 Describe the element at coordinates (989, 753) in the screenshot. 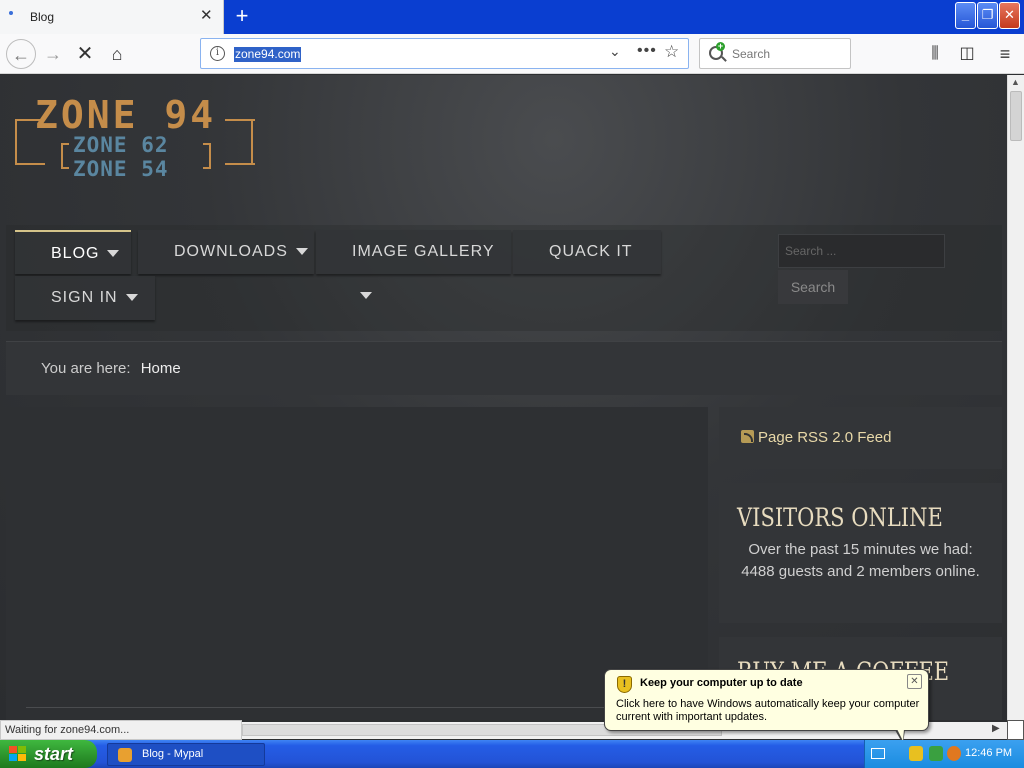

I see `clock: 12:46 PM` at that location.